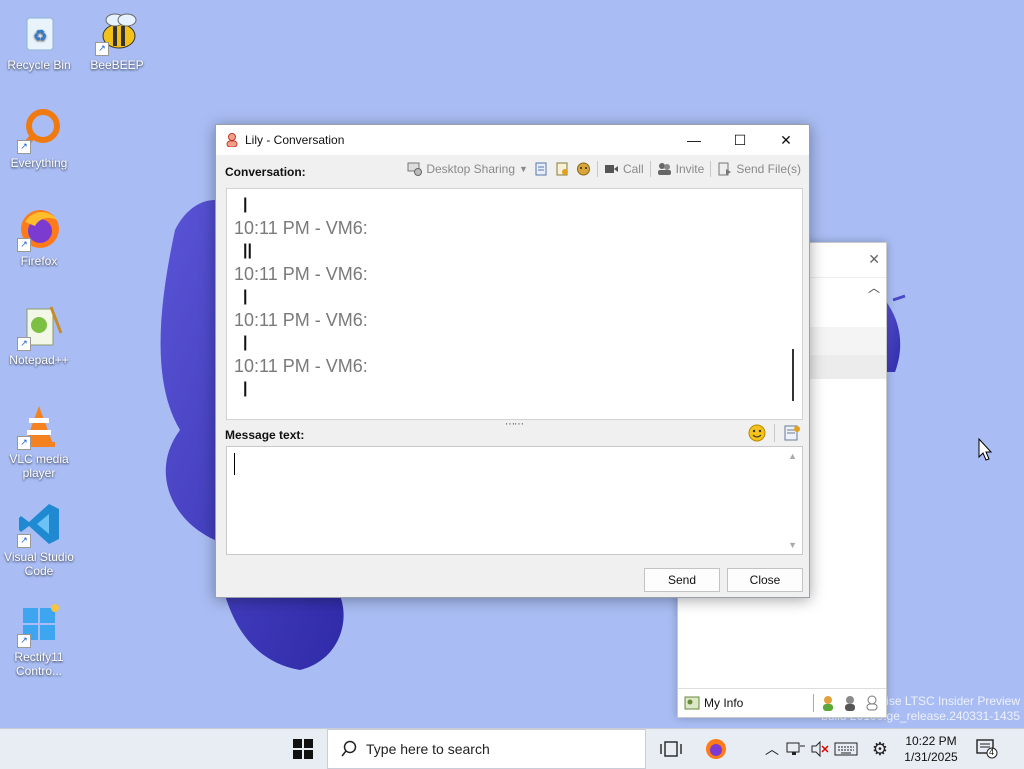 This screenshot has height=769, width=1024. I want to click on volume-muted-icon, so click(820, 749).